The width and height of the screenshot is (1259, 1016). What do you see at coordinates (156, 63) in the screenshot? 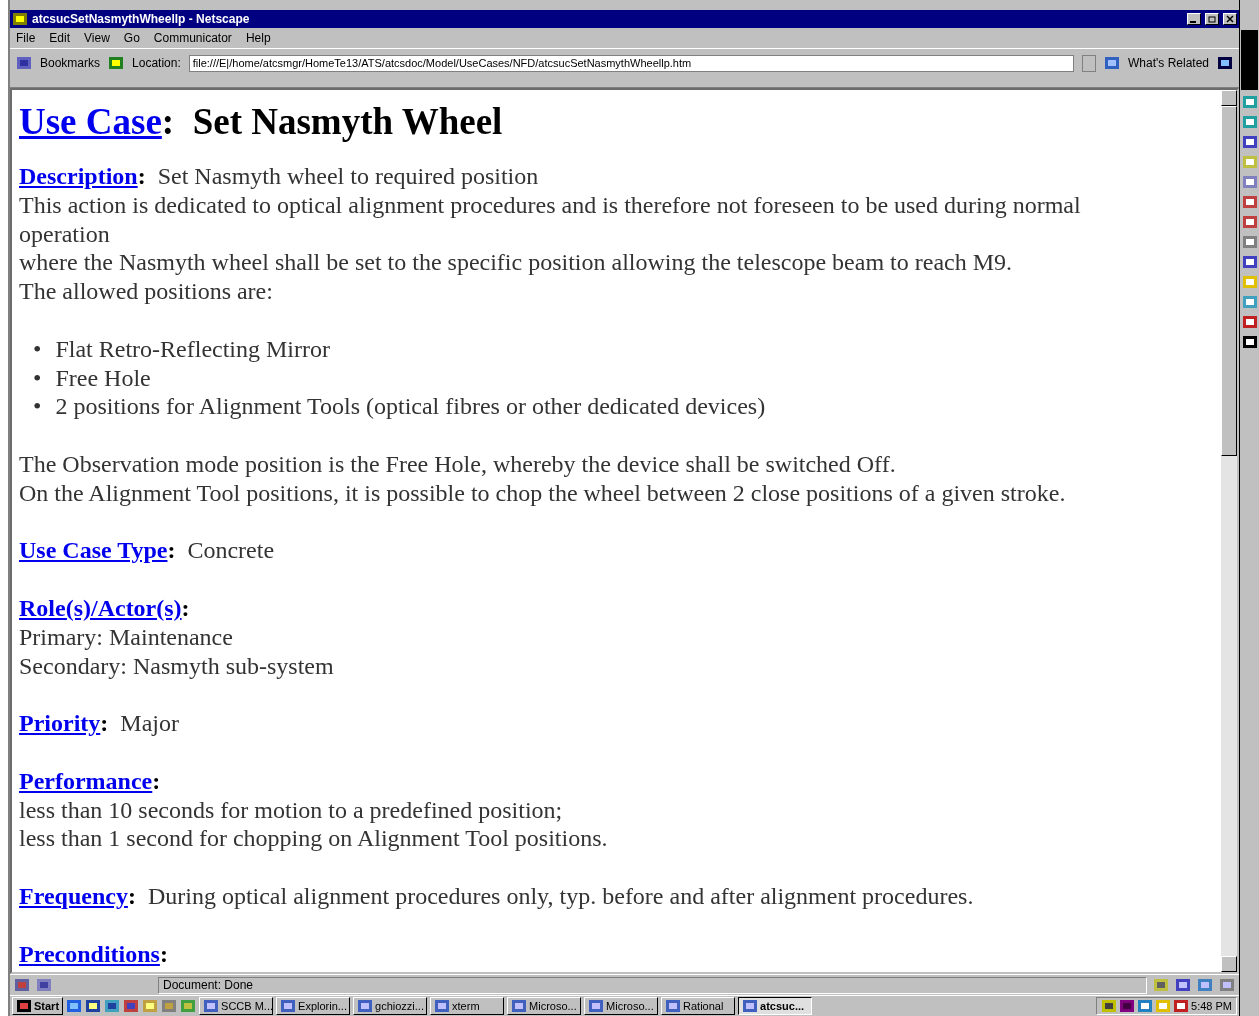
I see `location-label: Location:` at bounding box center [156, 63].